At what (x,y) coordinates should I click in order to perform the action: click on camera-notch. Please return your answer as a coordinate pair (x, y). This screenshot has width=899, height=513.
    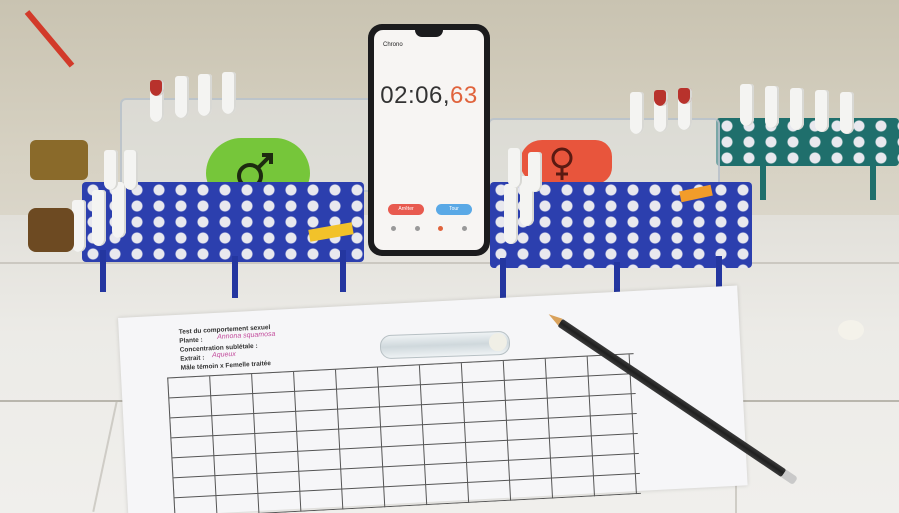
    Looking at the image, I should click on (429, 33).